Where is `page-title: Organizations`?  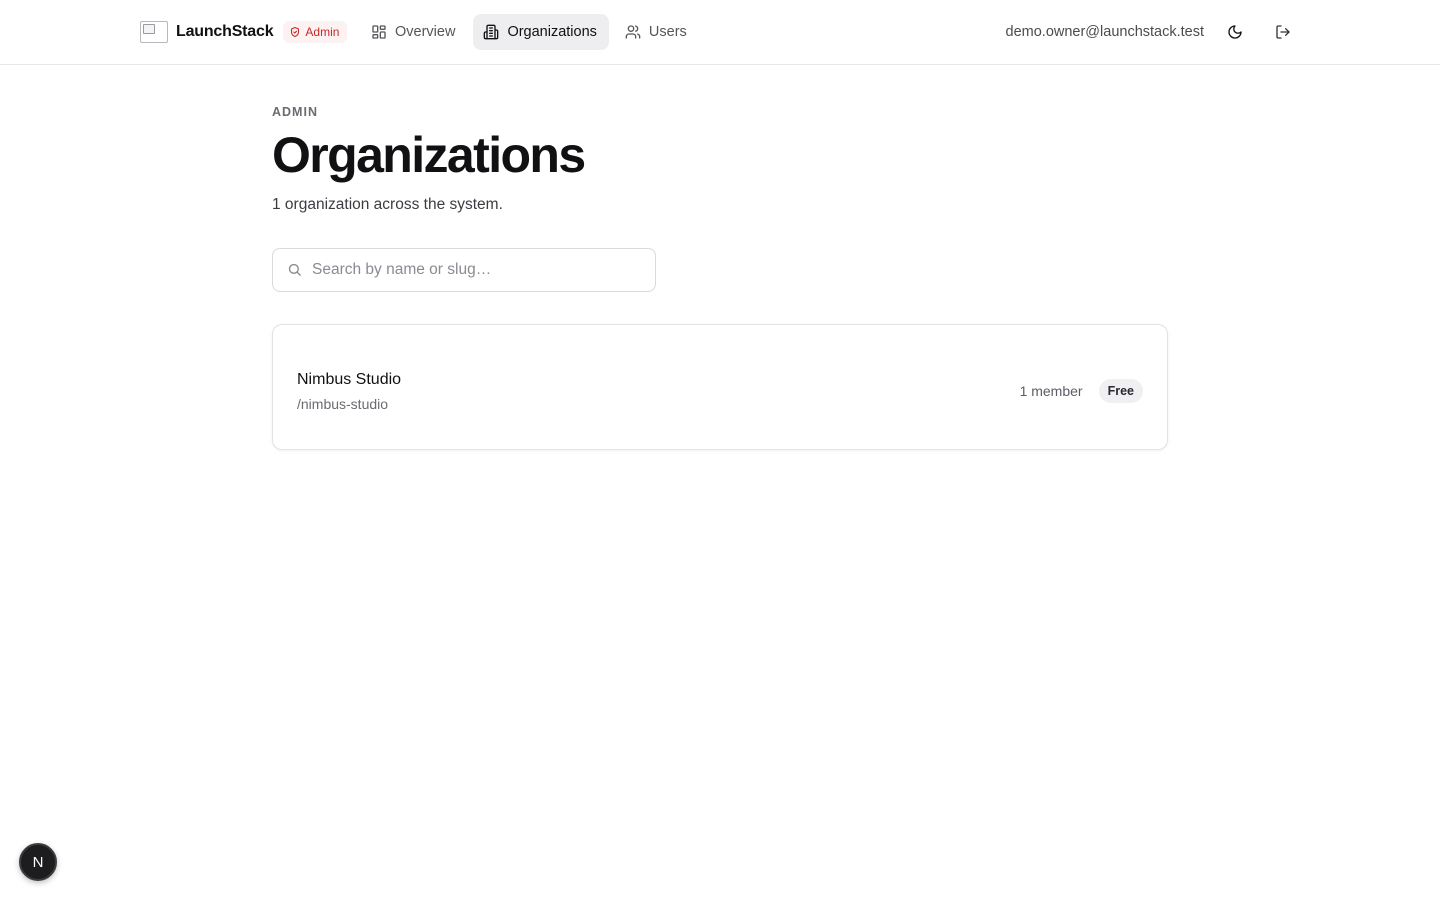 page-title: Organizations is located at coordinates (429, 155).